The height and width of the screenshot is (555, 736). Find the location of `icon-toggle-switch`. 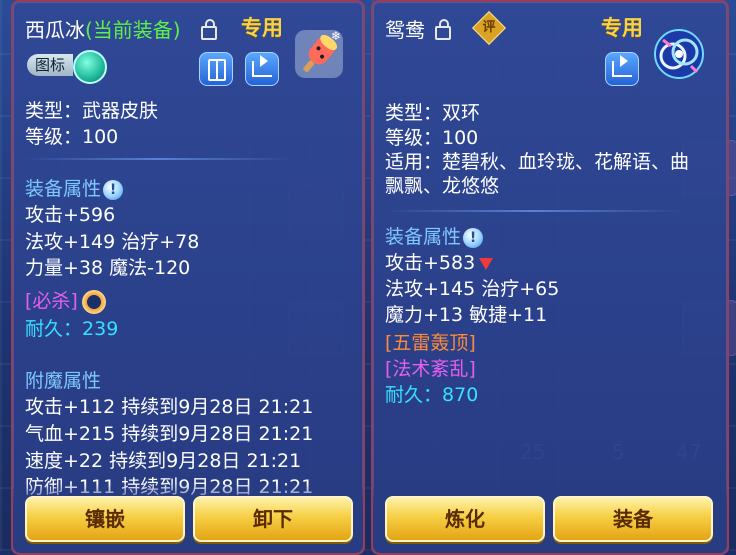

icon-toggle-switch is located at coordinates (90, 67).